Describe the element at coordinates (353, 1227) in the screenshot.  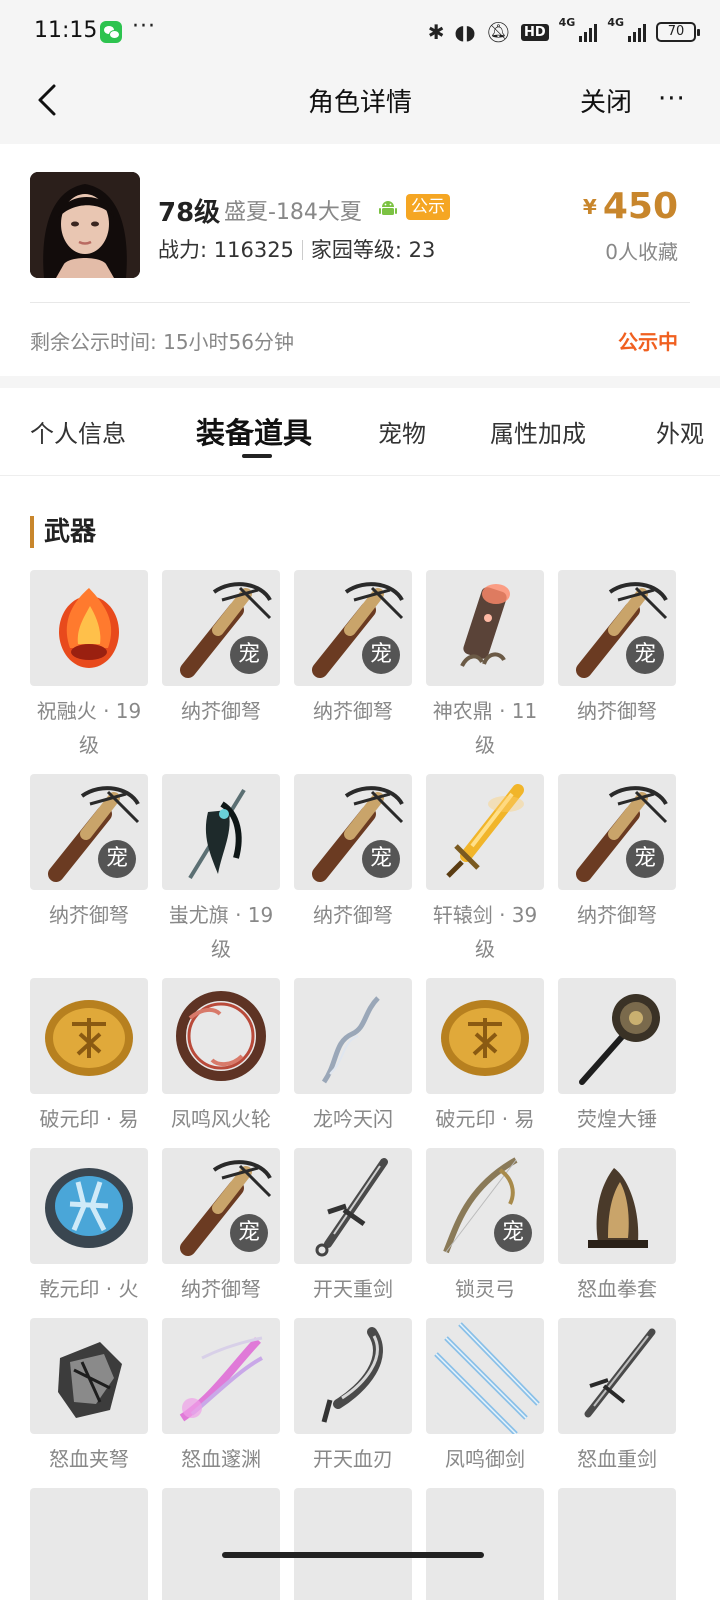
I see `item-card: 开天重剑` at that location.